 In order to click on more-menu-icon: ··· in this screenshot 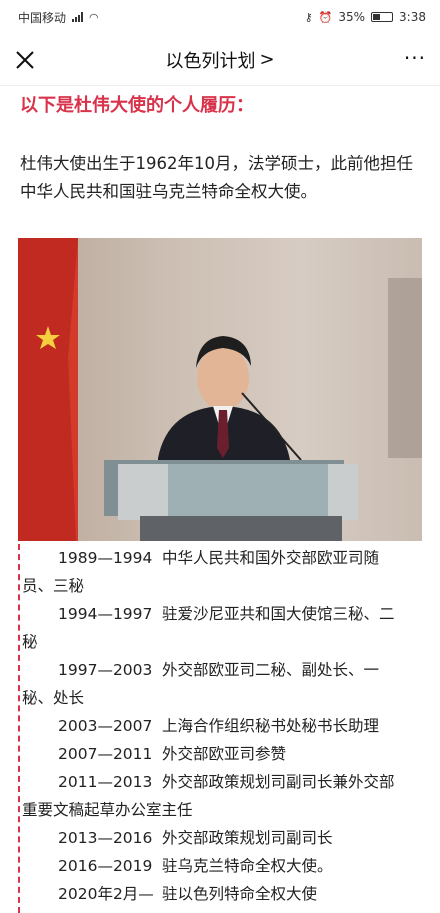, I will do `click(415, 58)`.